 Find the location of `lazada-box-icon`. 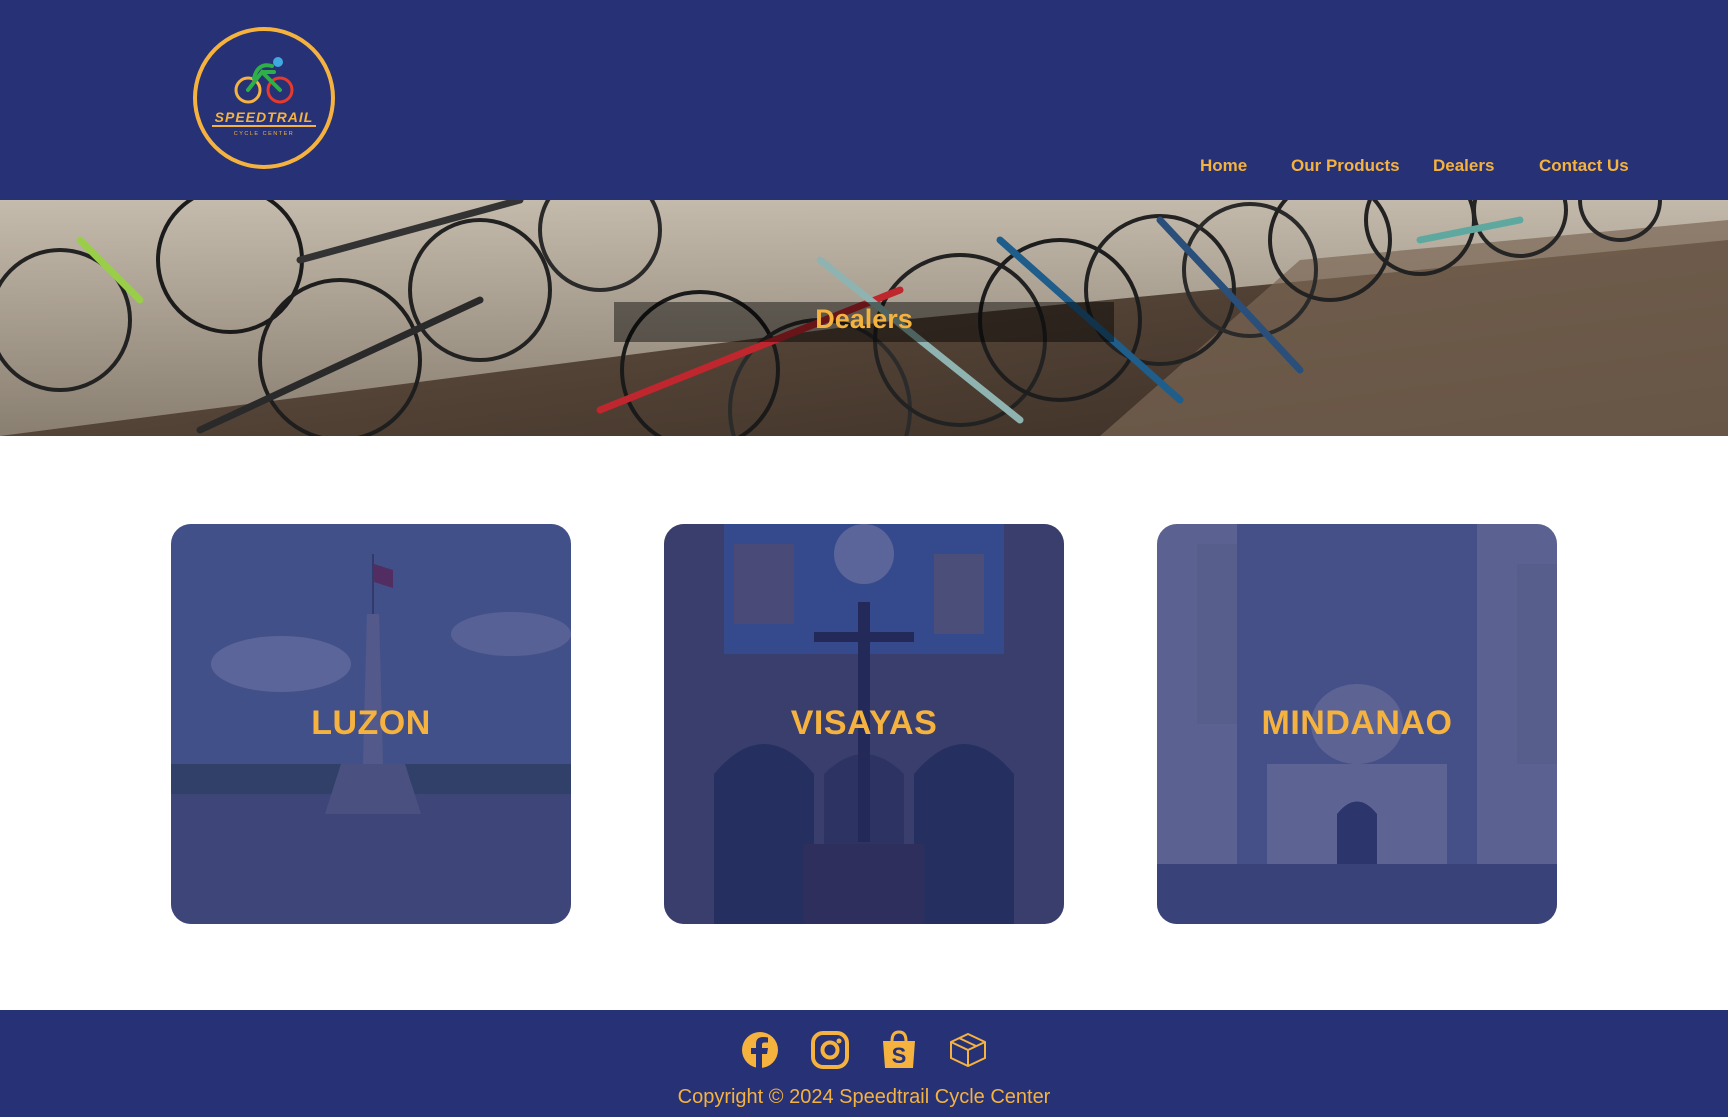

lazada-box-icon is located at coordinates (968, 1050).